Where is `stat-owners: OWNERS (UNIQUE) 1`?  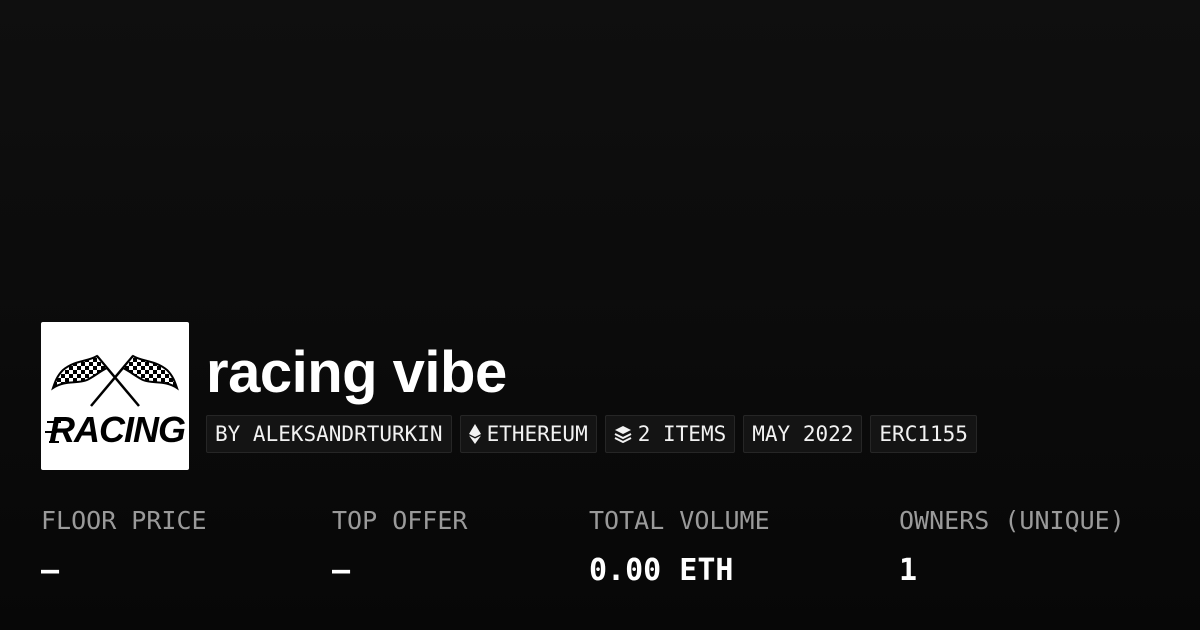
stat-owners: OWNERS (UNIQUE) 1 is located at coordinates (1012, 547).